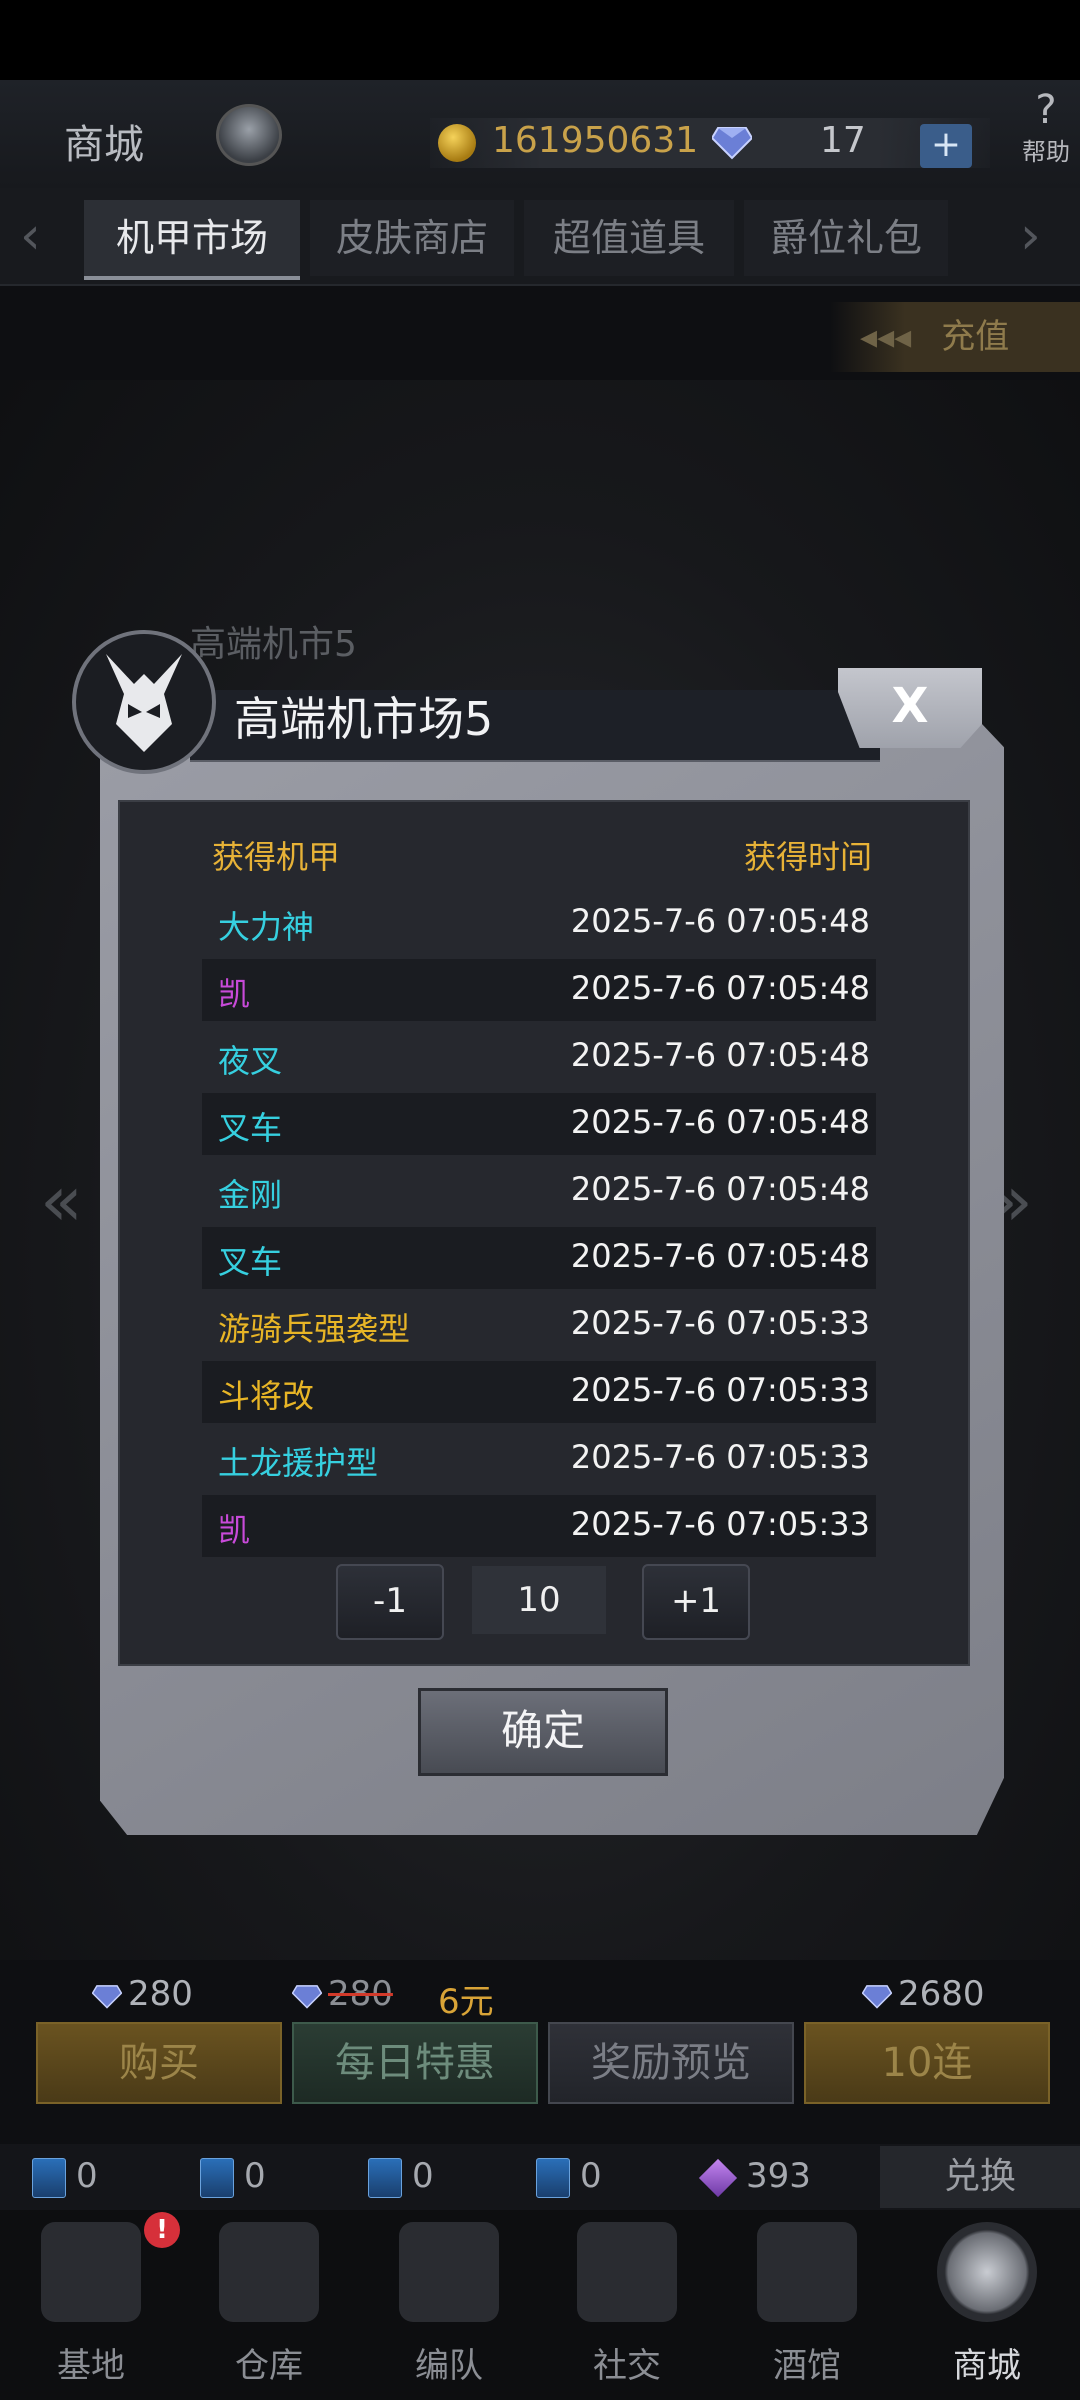 This screenshot has height=2400, width=1080. Describe the element at coordinates (539, 1325) in the screenshot. I see `list-item: 游骑兵强袭型 2025-7-6 07:05:33` at that location.